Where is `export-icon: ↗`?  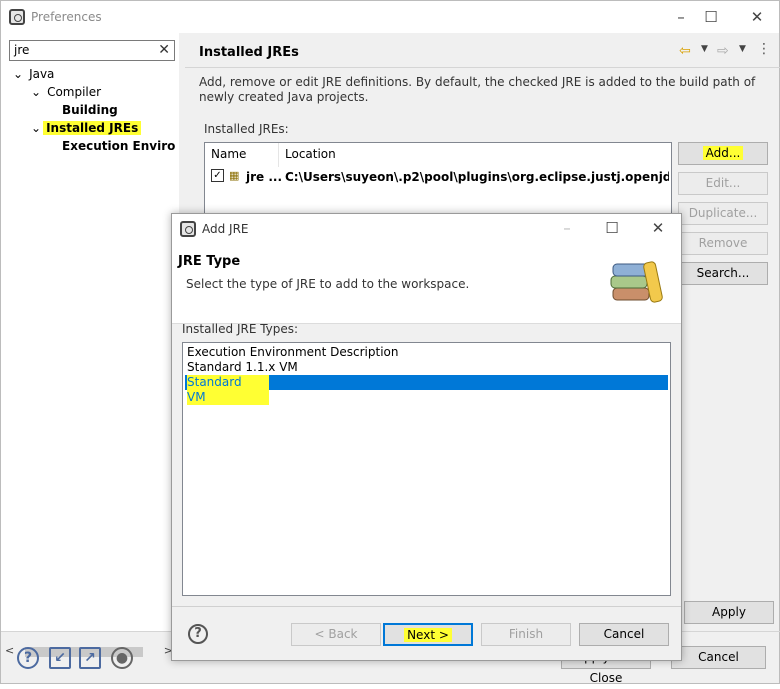 export-icon: ↗ is located at coordinates (90, 658).